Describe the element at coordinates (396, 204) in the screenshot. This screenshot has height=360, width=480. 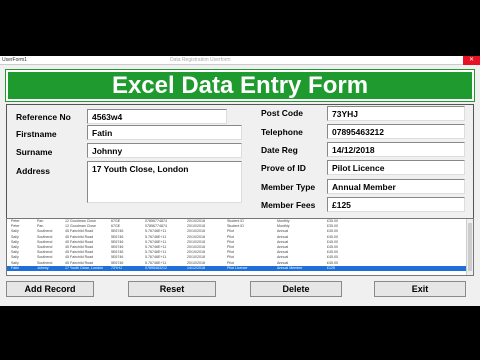
I see `member-fees-field: £125` at that location.